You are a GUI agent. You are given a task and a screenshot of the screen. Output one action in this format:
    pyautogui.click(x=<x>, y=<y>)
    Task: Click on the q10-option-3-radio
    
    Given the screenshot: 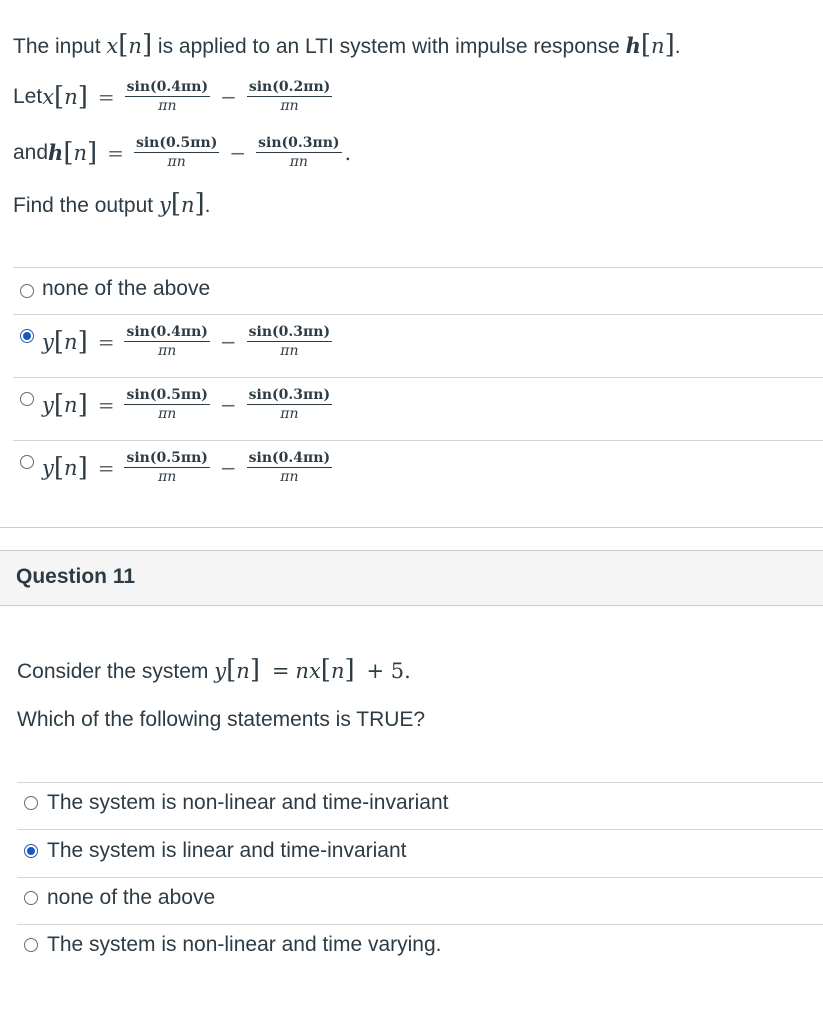 What is the action you would take?
    pyautogui.click(x=27, y=399)
    